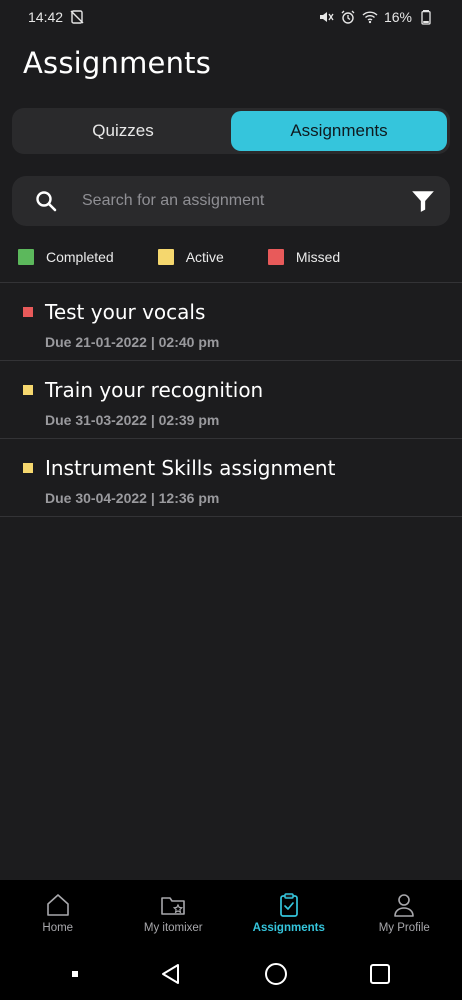 This screenshot has height=1000, width=462. I want to click on folder-star-icon, so click(173, 906).